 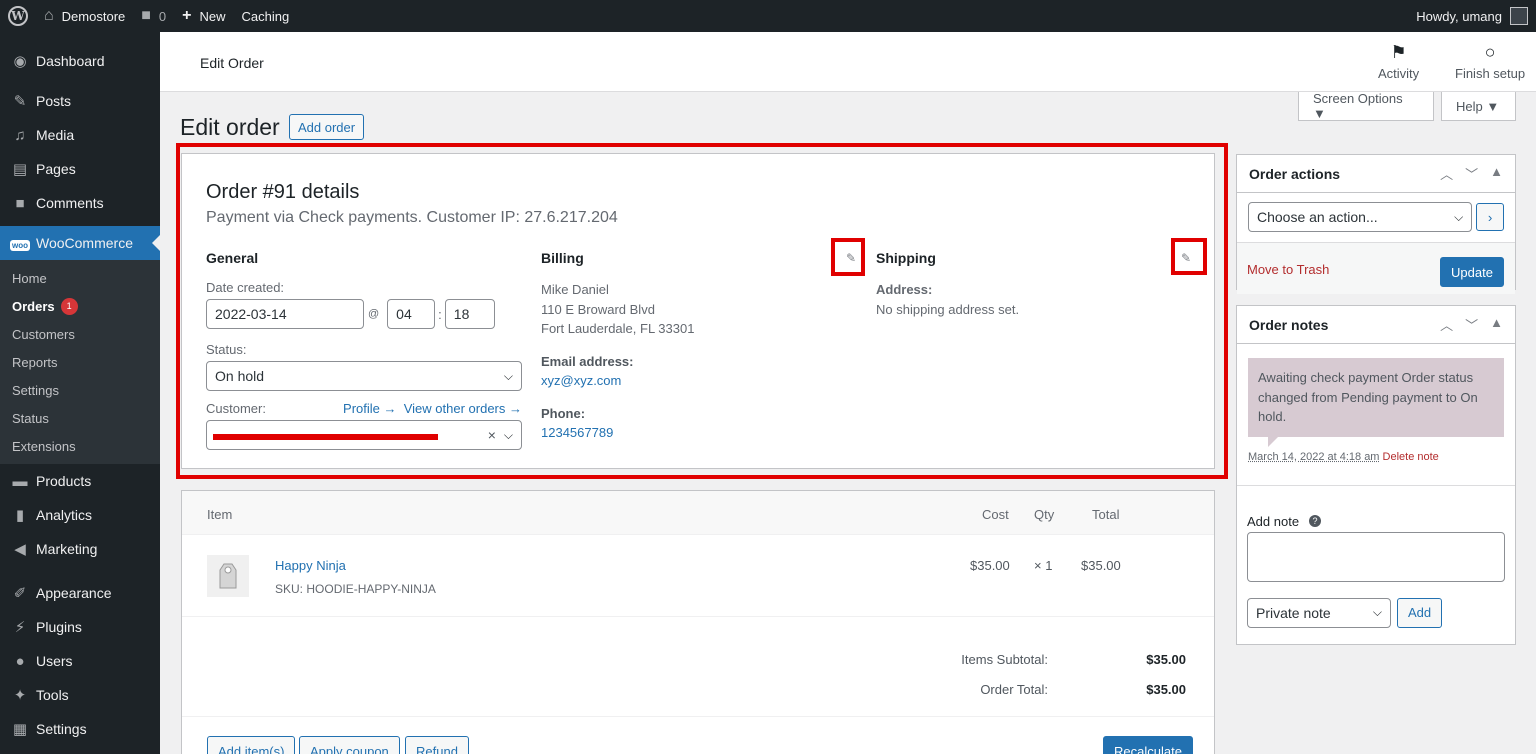 I want to click on refund-button: Refund, so click(x=437, y=745).